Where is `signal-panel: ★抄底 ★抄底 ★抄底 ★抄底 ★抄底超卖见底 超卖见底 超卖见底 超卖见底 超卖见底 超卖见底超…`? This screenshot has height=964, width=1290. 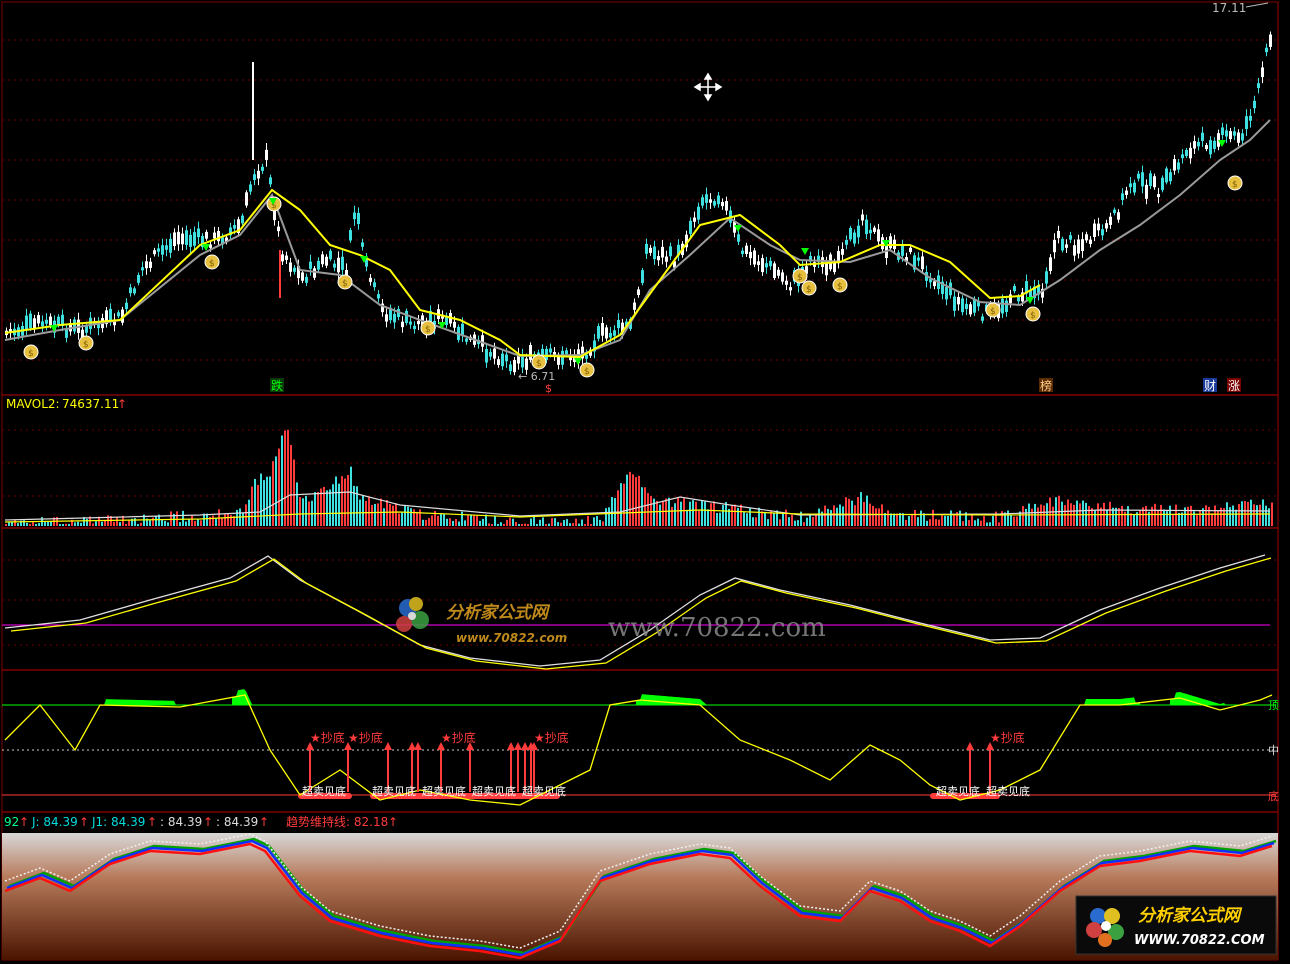
signal-panel: ★抄底 ★抄底 ★抄底 ★抄底 ★抄底超卖见底 超卖见底 超卖见底 超卖见底 超卖见底 超卖见底超… is located at coordinates (640, 751).